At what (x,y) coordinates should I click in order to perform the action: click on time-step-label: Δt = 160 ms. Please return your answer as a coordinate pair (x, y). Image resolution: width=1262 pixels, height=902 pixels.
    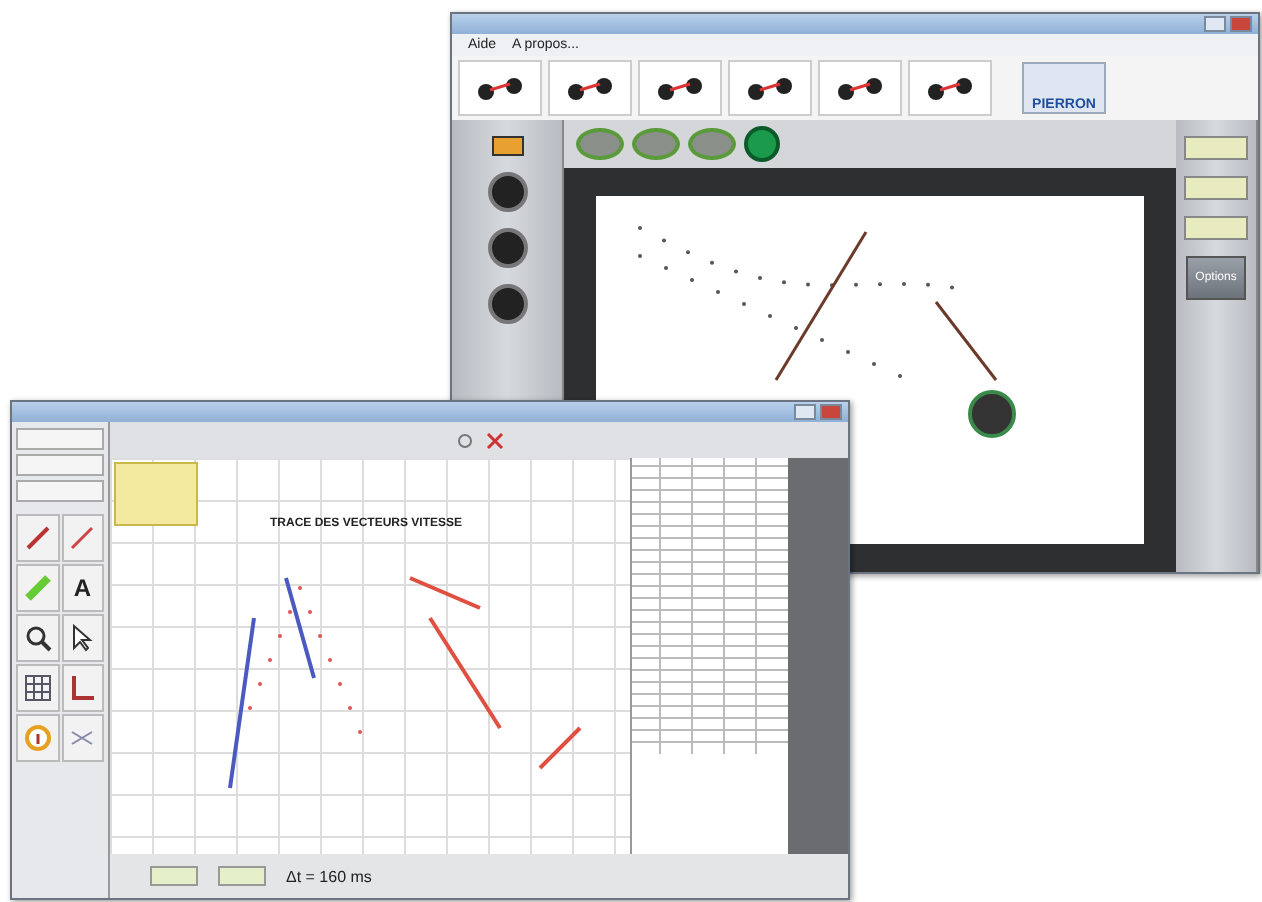
    Looking at the image, I should click on (329, 876).